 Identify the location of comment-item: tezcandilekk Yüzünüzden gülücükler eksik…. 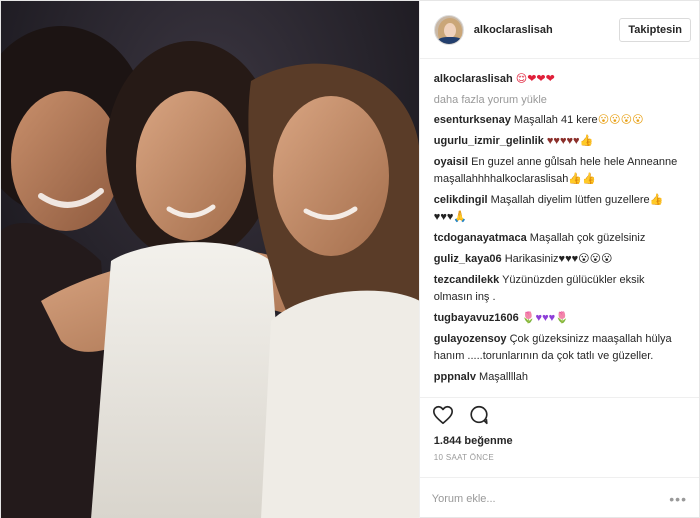
(559, 289).